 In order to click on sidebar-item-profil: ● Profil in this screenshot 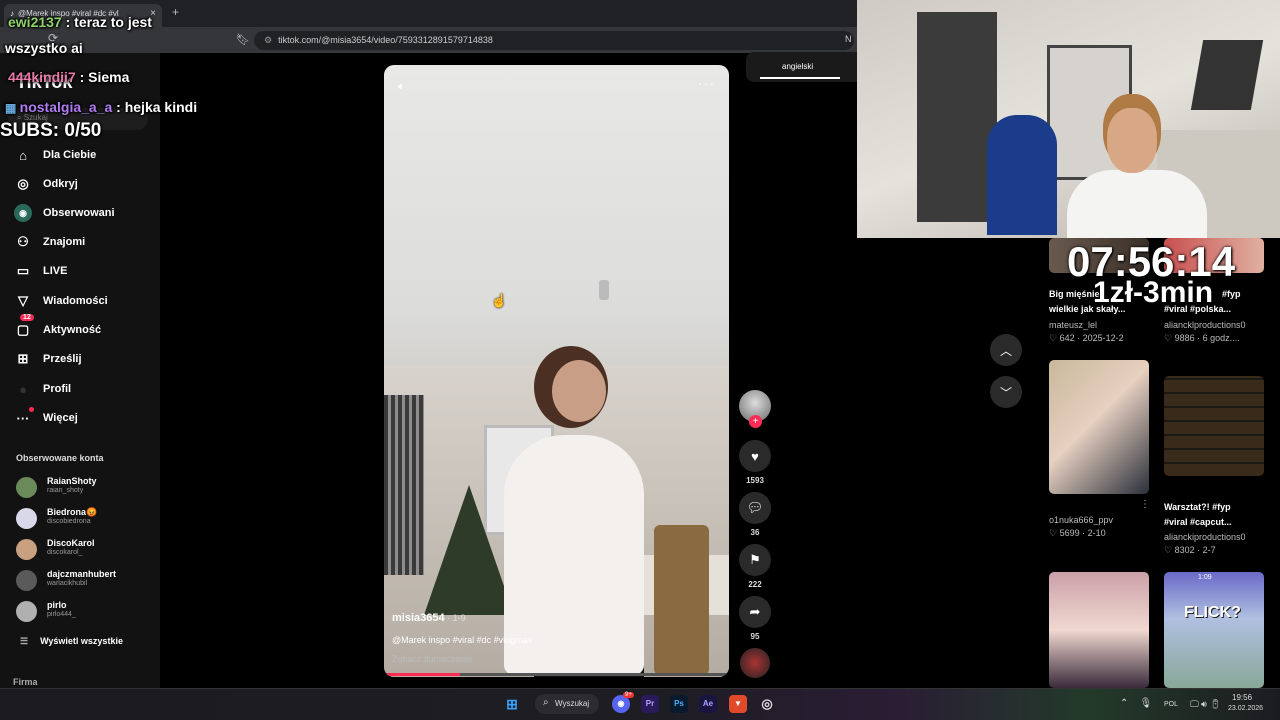, I will do `click(42, 389)`.